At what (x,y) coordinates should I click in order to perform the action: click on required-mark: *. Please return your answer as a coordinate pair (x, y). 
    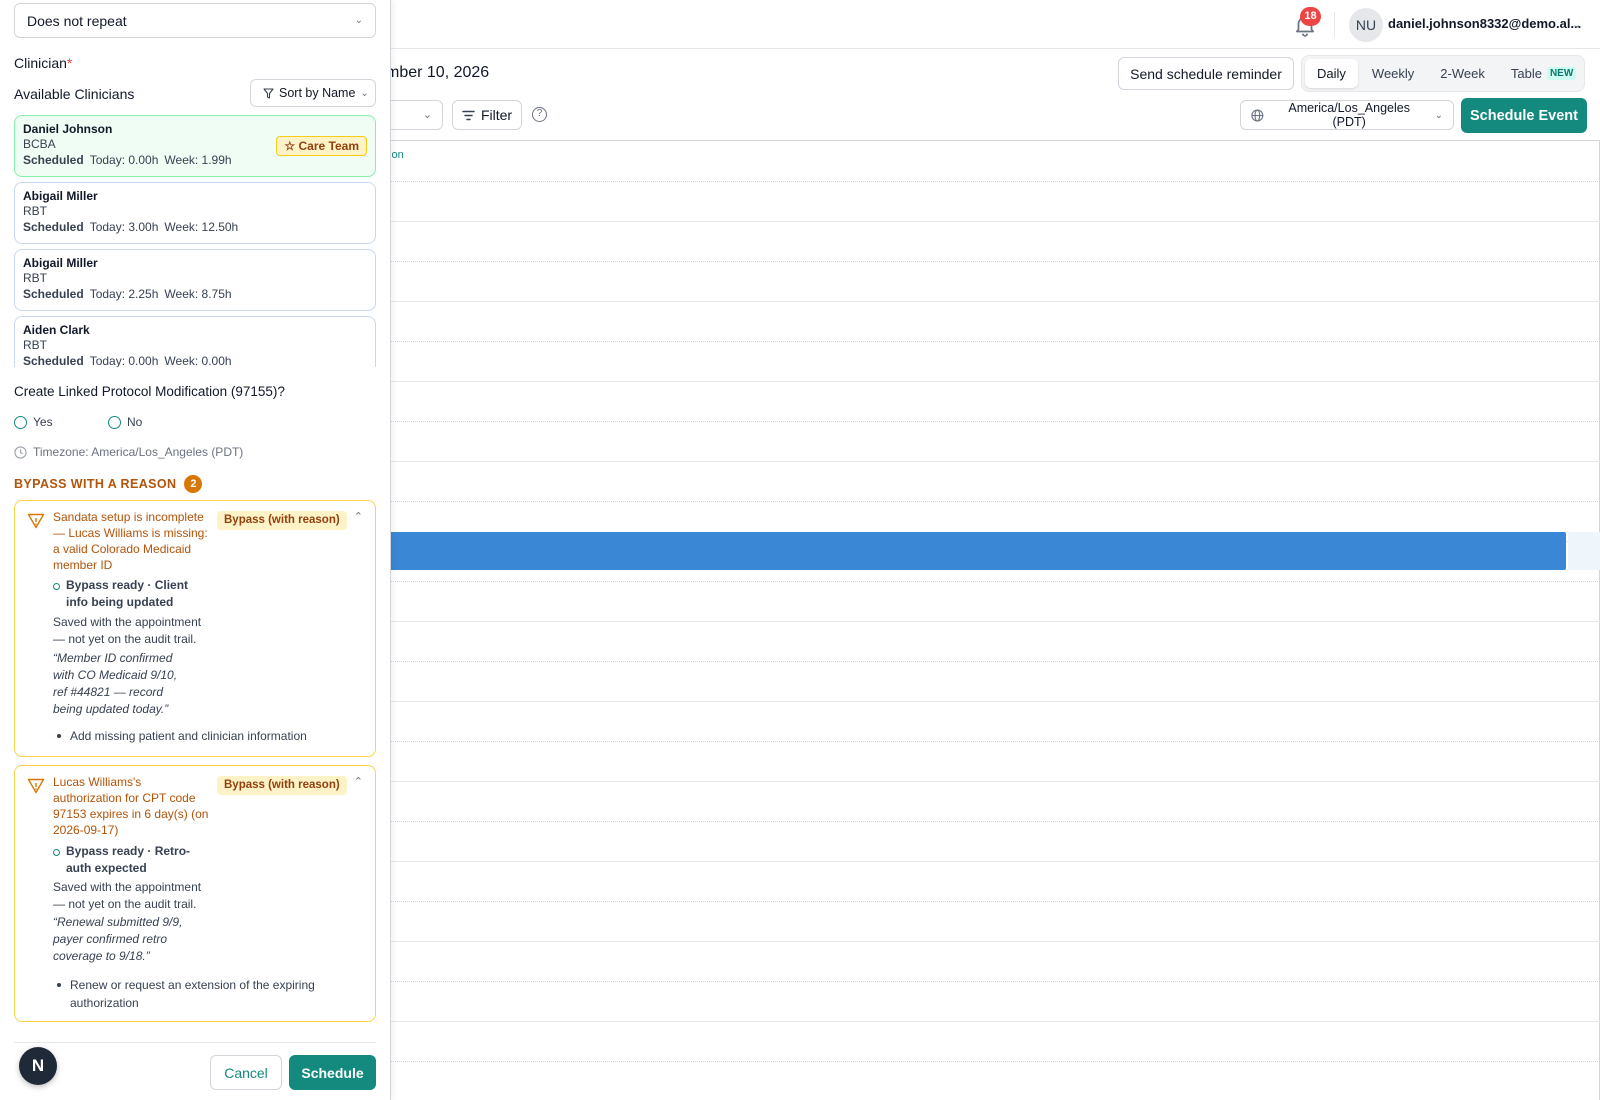
    Looking at the image, I should click on (69, 63).